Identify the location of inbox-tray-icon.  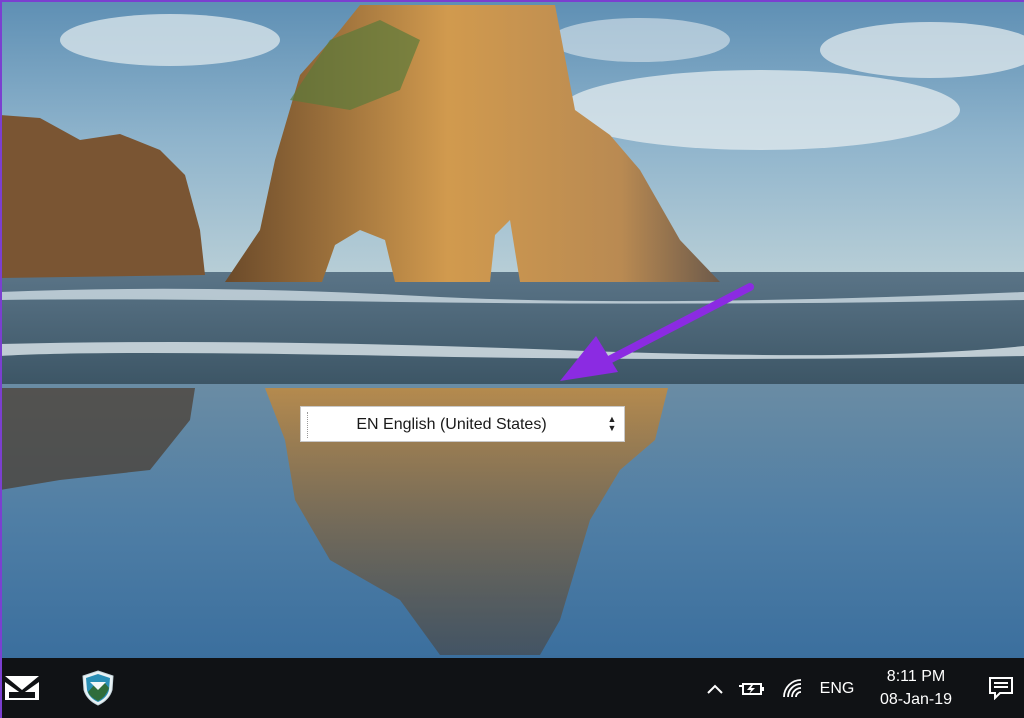
(22, 688).